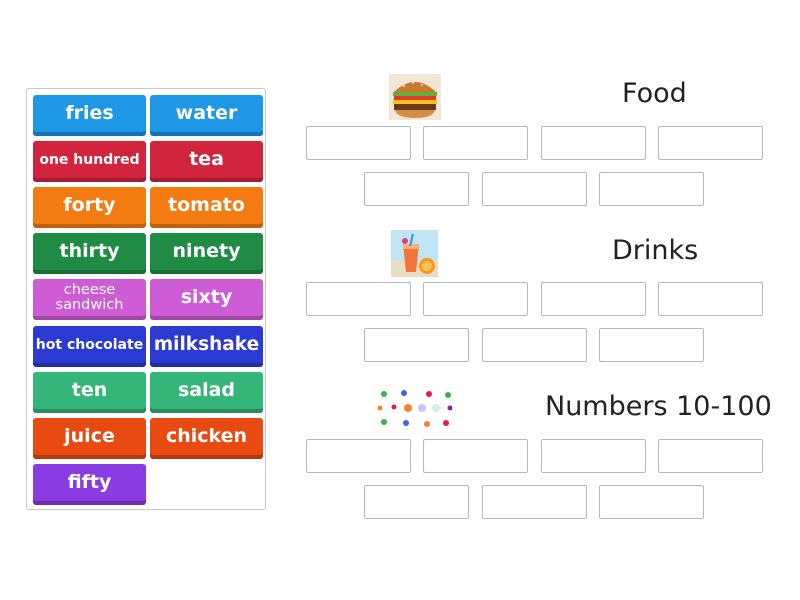 The image size is (800, 600). Describe the element at coordinates (206, 299) in the screenshot. I see `tile-sixty: sixty` at that location.